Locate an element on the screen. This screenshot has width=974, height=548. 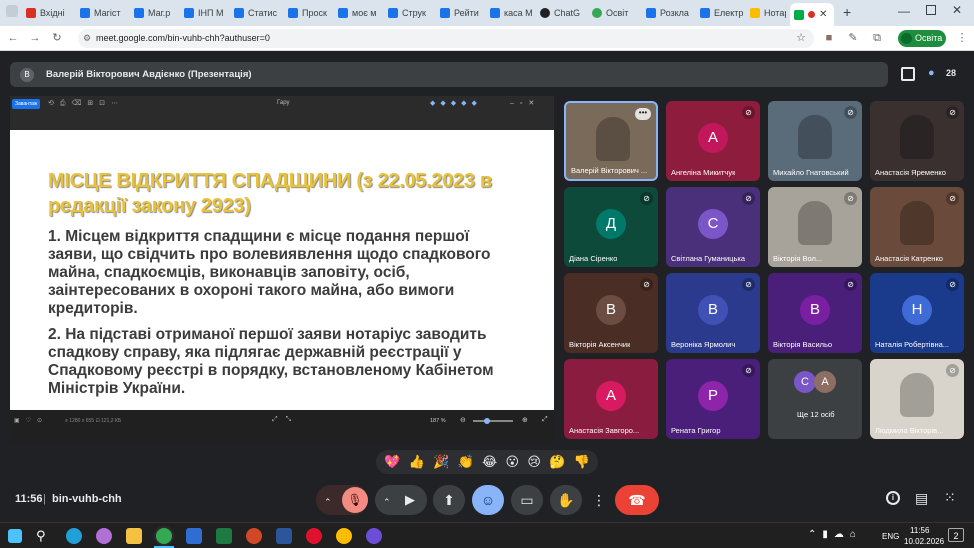
stop-presenting-icon is located at coordinates (908, 74).